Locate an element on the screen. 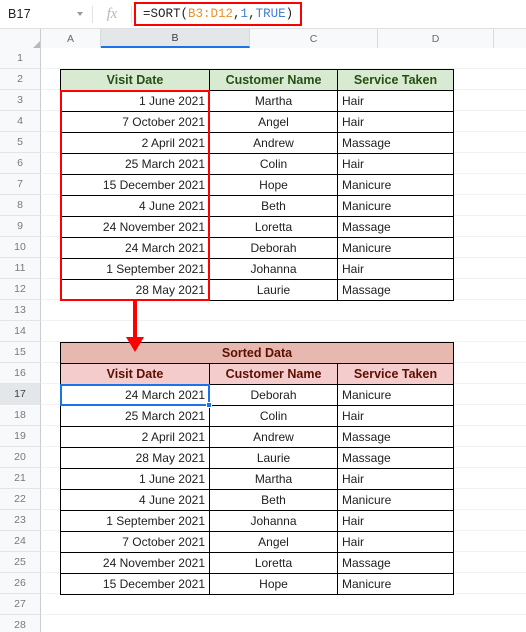 The height and width of the screenshot is (632, 526). row-header-27: 27 is located at coordinates (20, 604).